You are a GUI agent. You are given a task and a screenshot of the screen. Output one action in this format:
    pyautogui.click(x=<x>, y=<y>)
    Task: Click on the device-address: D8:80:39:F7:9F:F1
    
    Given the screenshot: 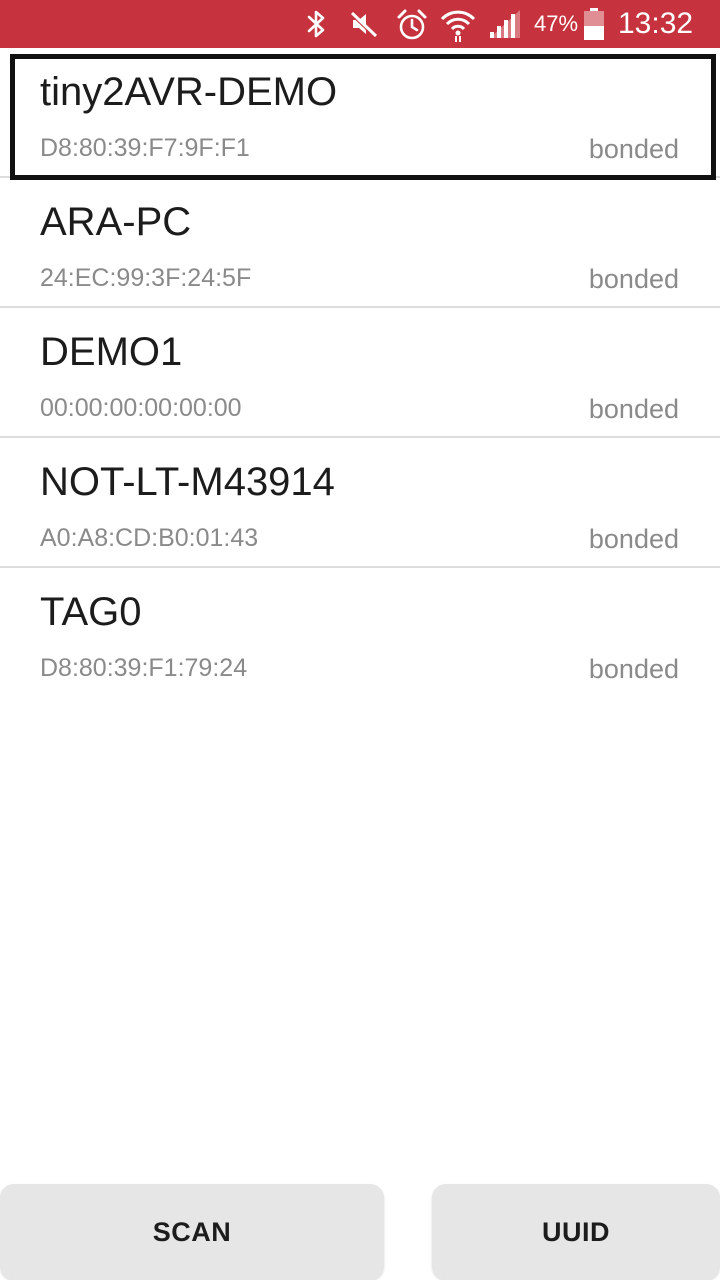 What is the action you would take?
    pyautogui.click(x=145, y=148)
    